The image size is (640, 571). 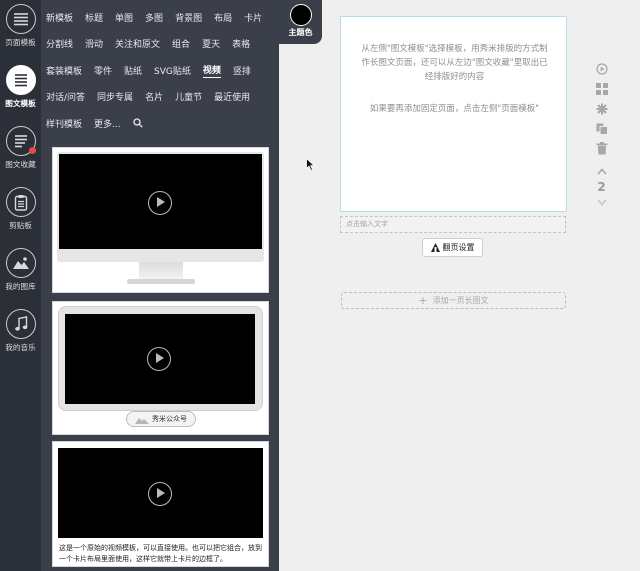 I want to click on grid-layout-tool, so click(x=601, y=88).